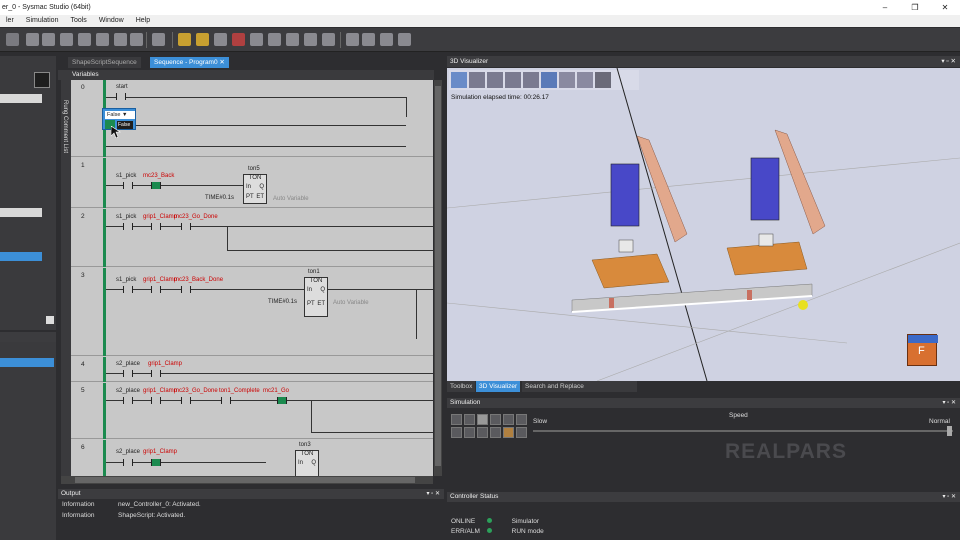 The height and width of the screenshot is (540, 960). What do you see at coordinates (368, 39) in the screenshot?
I see `zoom-in-icon` at bounding box center [368, 39].